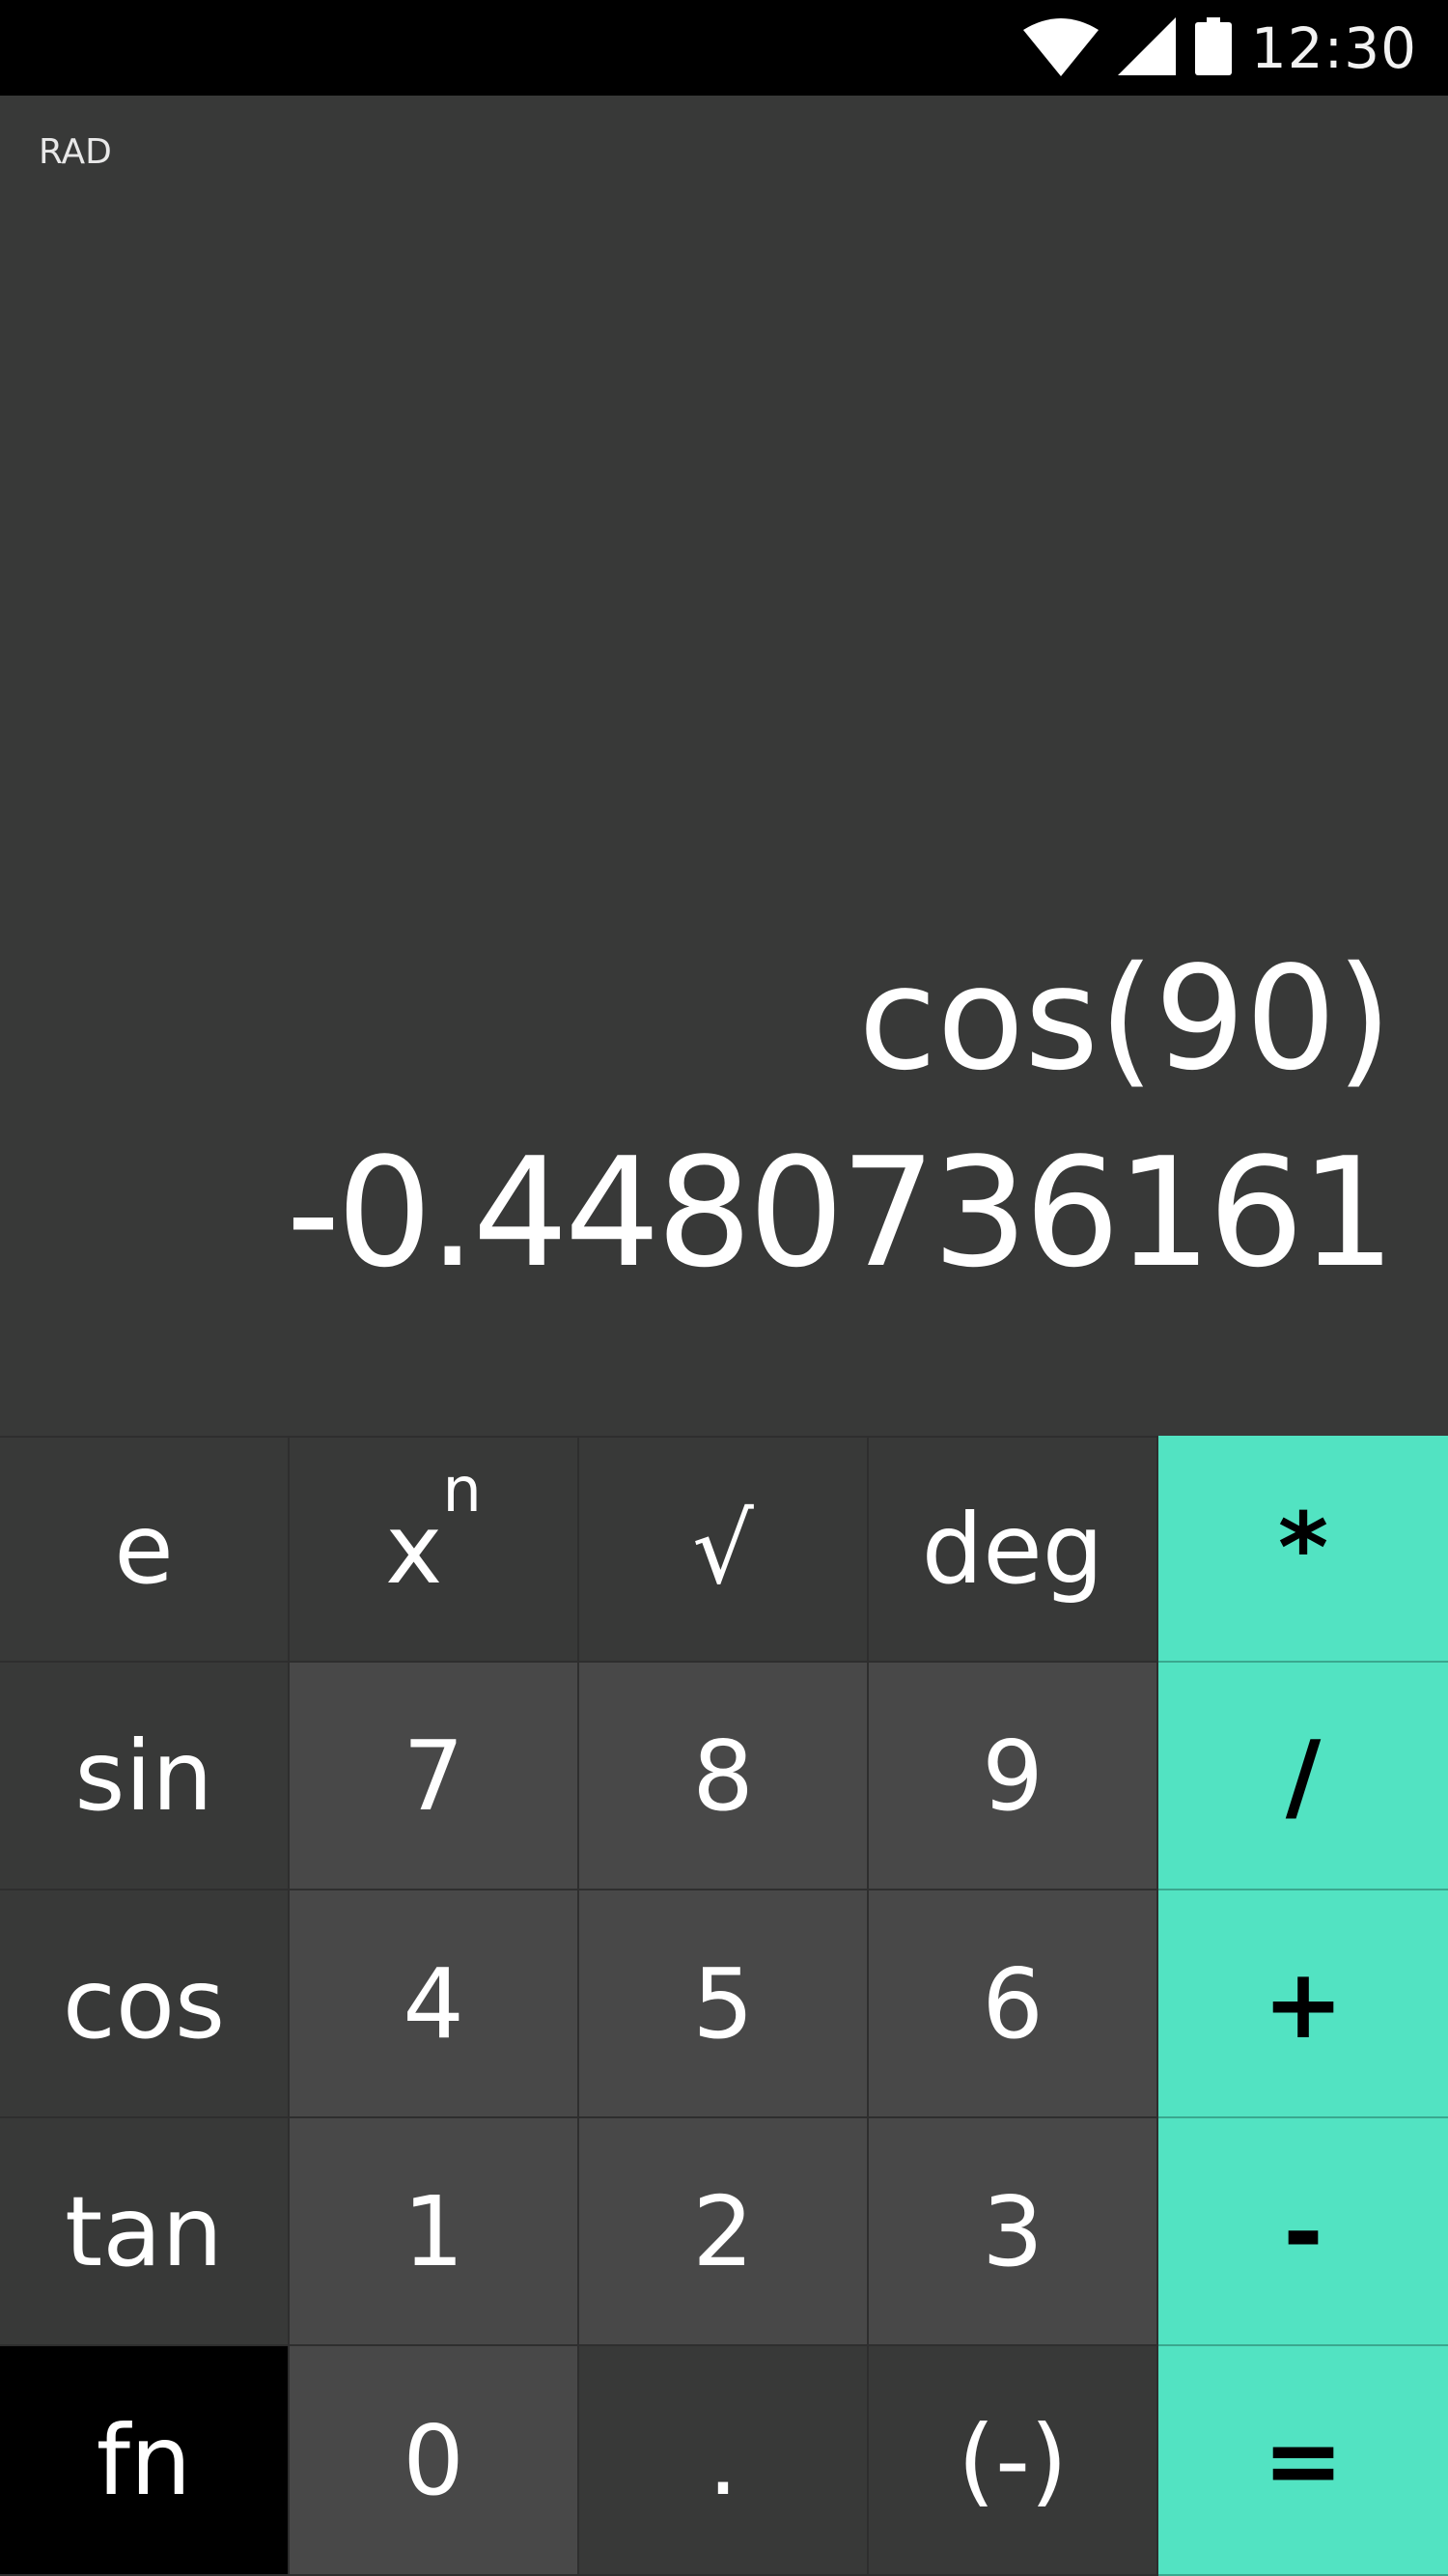 The height and width of the screenshot is (2576, 1448). I want to click on key-sqrt: √, so click(724, 1550).